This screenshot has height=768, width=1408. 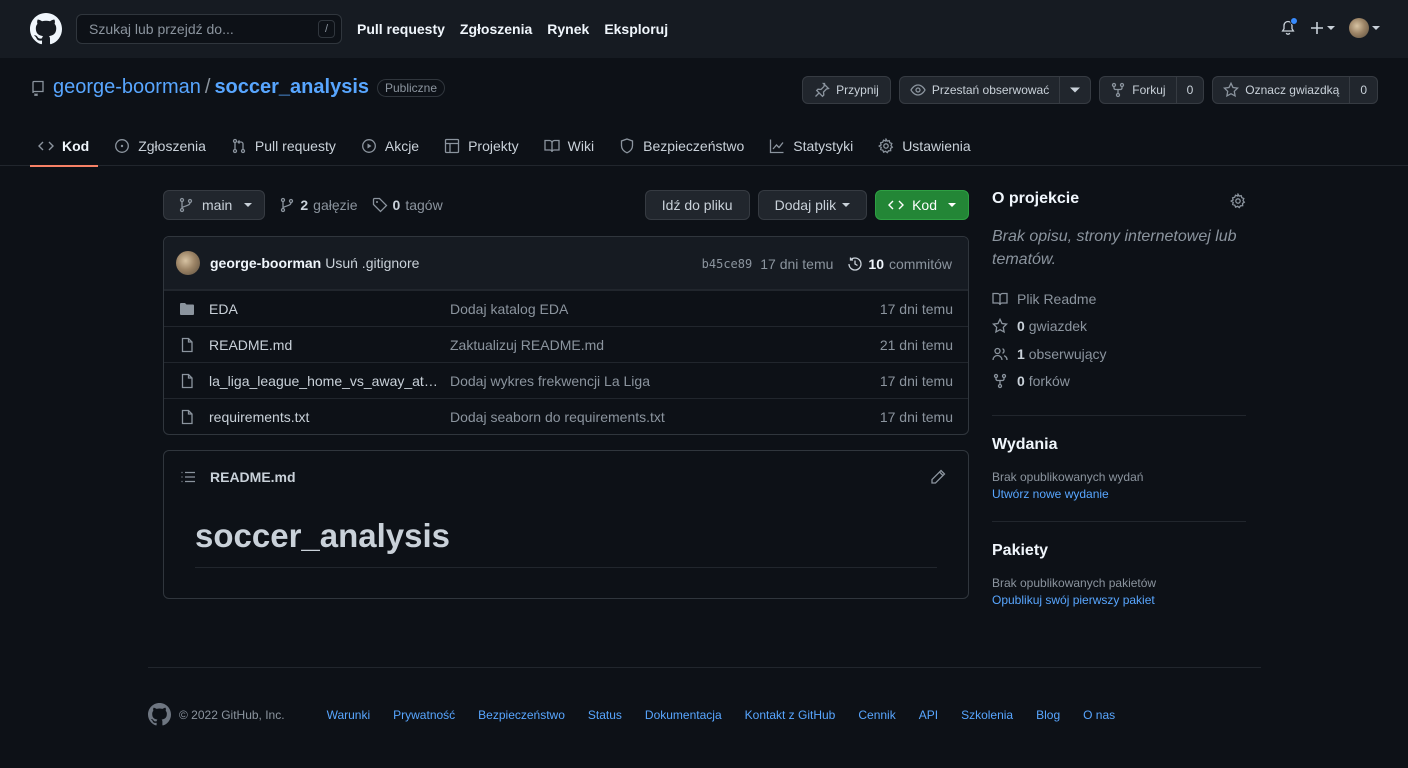 I want to click on nav-issues: Zgłoszenia, so click(x=496, y=29).